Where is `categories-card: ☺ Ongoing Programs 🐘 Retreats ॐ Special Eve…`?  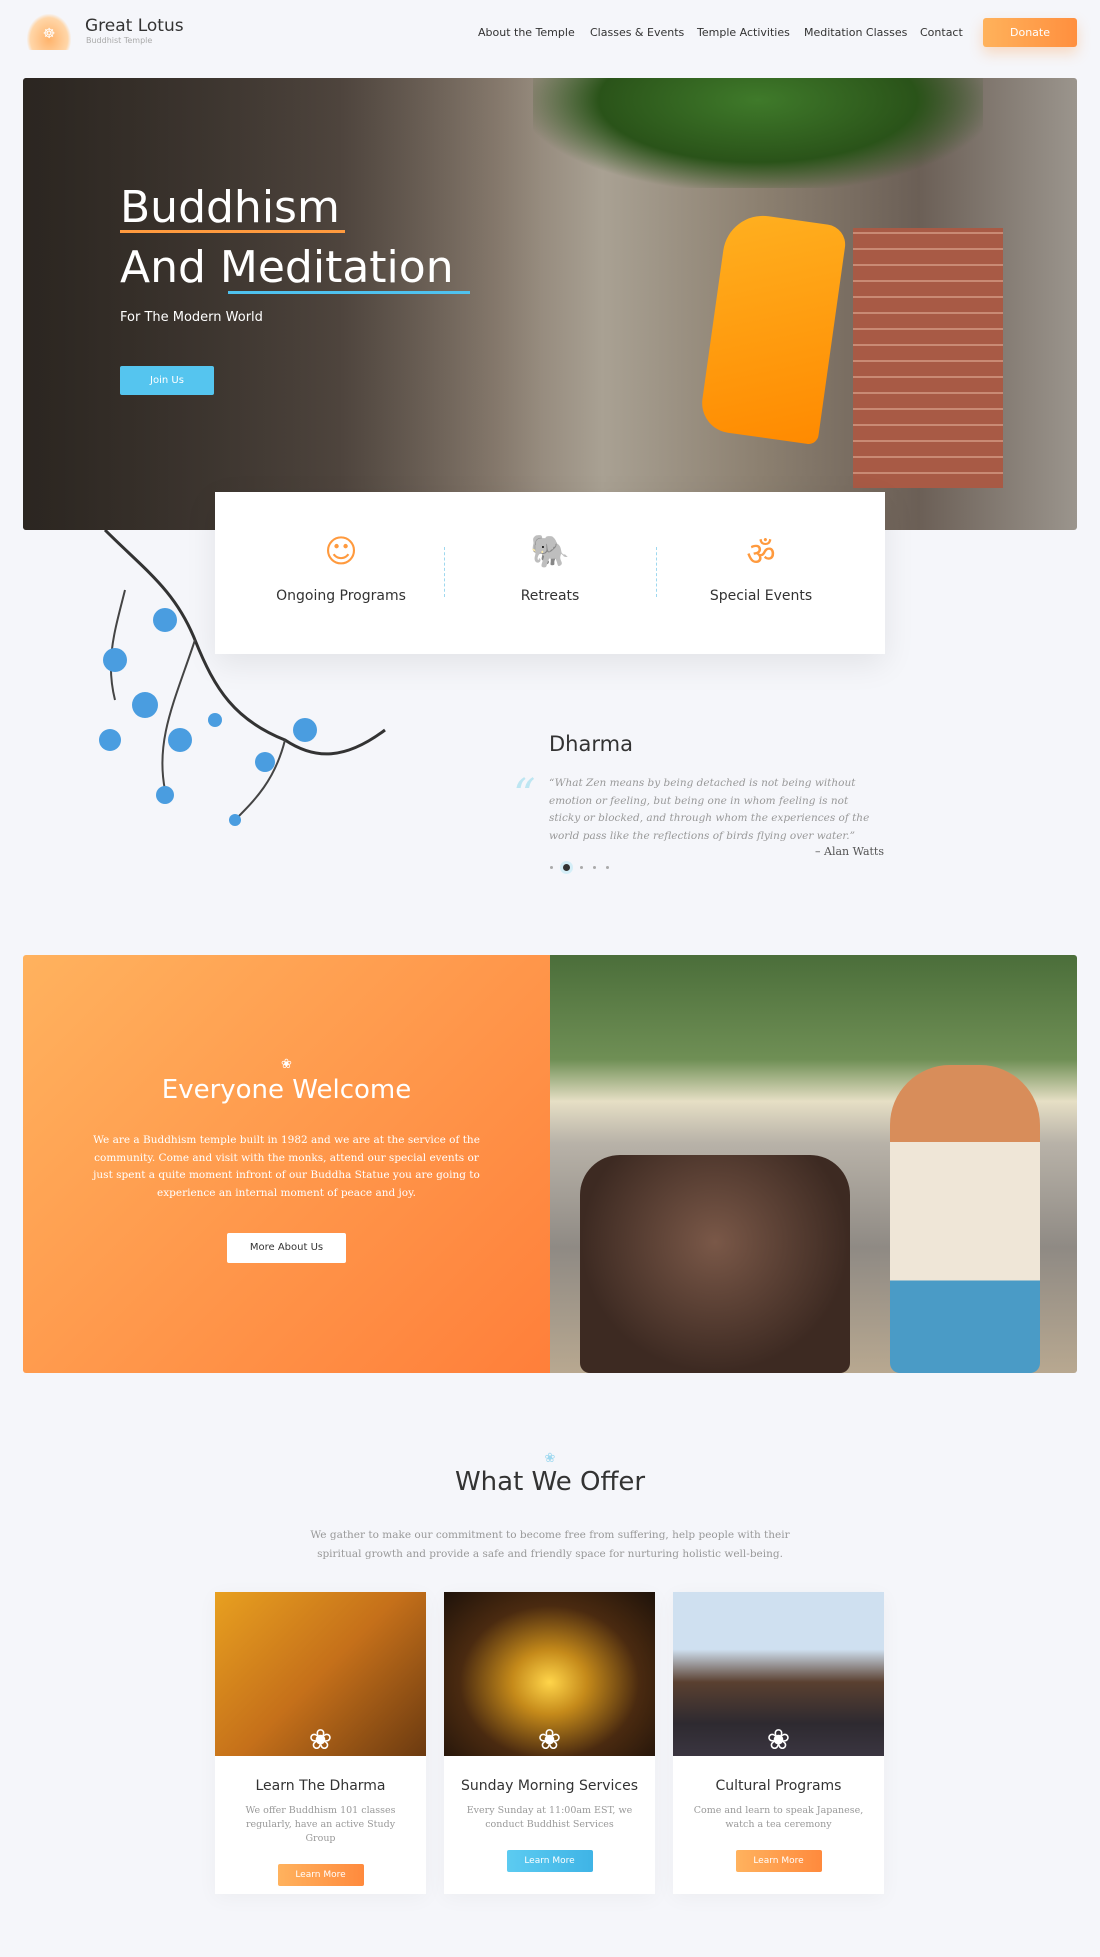
categories-card: ☺ Ongoing Programs 🐘 Retreats ॐ Special Eve… is located at coordinates (550, 573).